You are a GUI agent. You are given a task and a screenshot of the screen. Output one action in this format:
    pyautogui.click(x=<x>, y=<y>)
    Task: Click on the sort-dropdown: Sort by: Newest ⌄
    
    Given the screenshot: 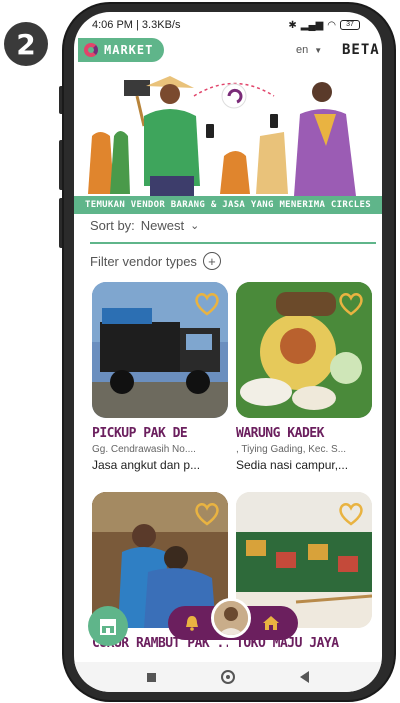 What is the action you would take?
    pyautogui.click(x=144, y=225)
    